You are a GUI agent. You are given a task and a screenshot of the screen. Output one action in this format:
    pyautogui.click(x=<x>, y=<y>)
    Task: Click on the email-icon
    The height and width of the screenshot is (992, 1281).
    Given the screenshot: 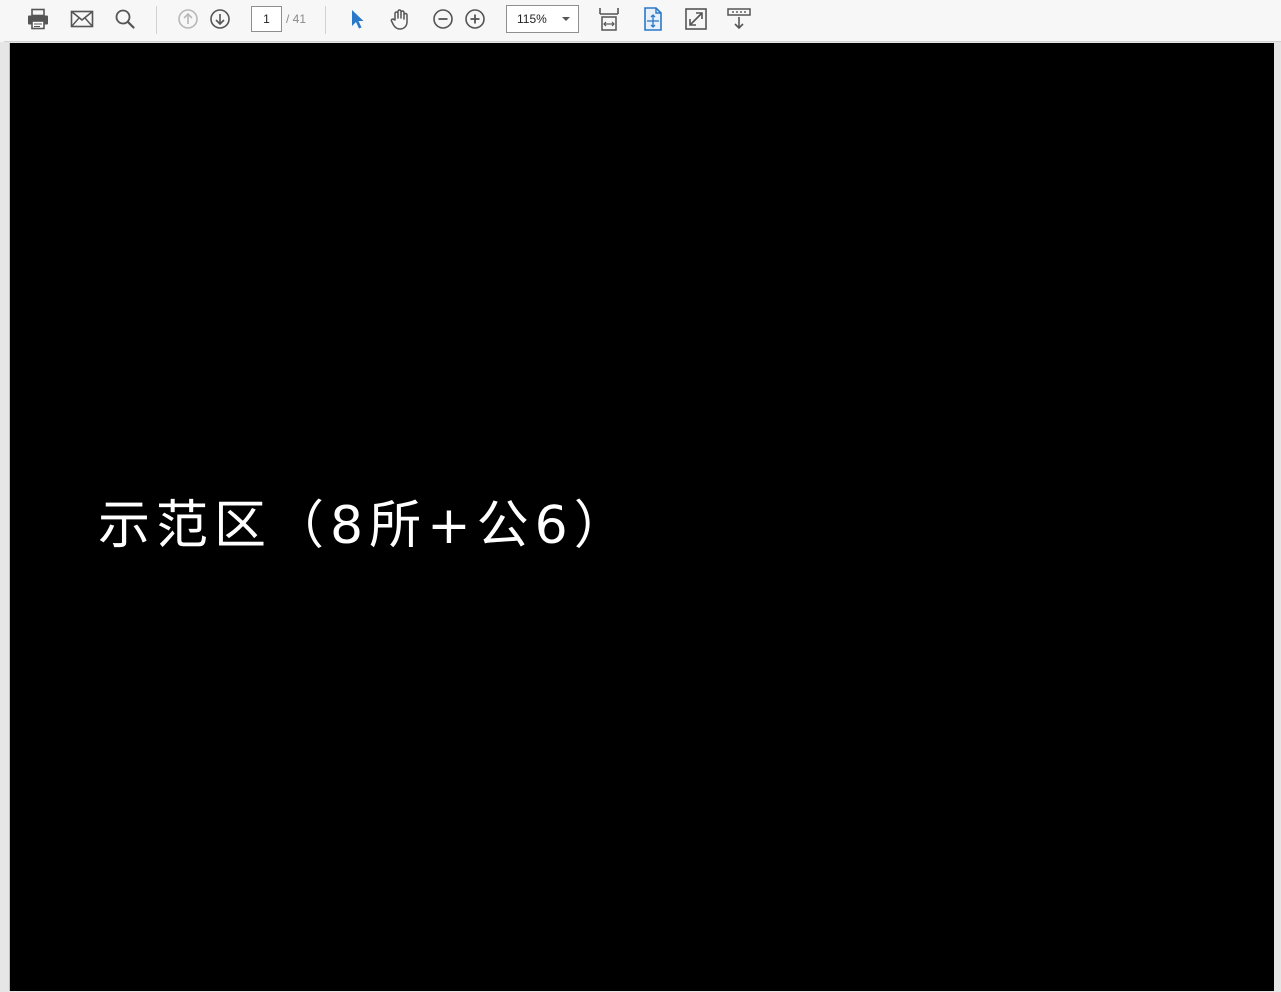 What is the action you would take?
    pyautogui.click(x=82, y=19)
    